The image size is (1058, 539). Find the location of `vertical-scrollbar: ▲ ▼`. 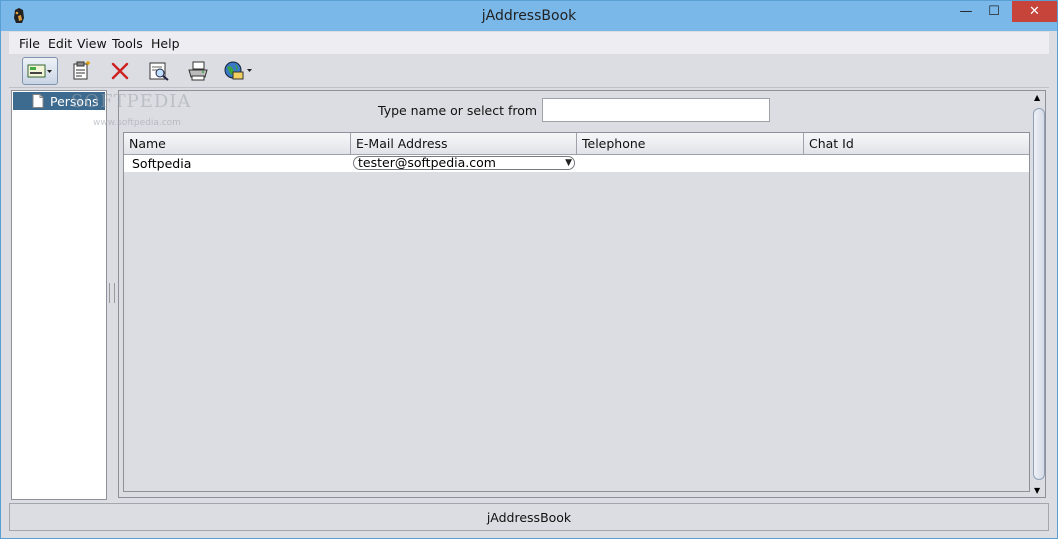

vertical-scrollbar: ▲ ▼ is located at coordinates (1039, 294).